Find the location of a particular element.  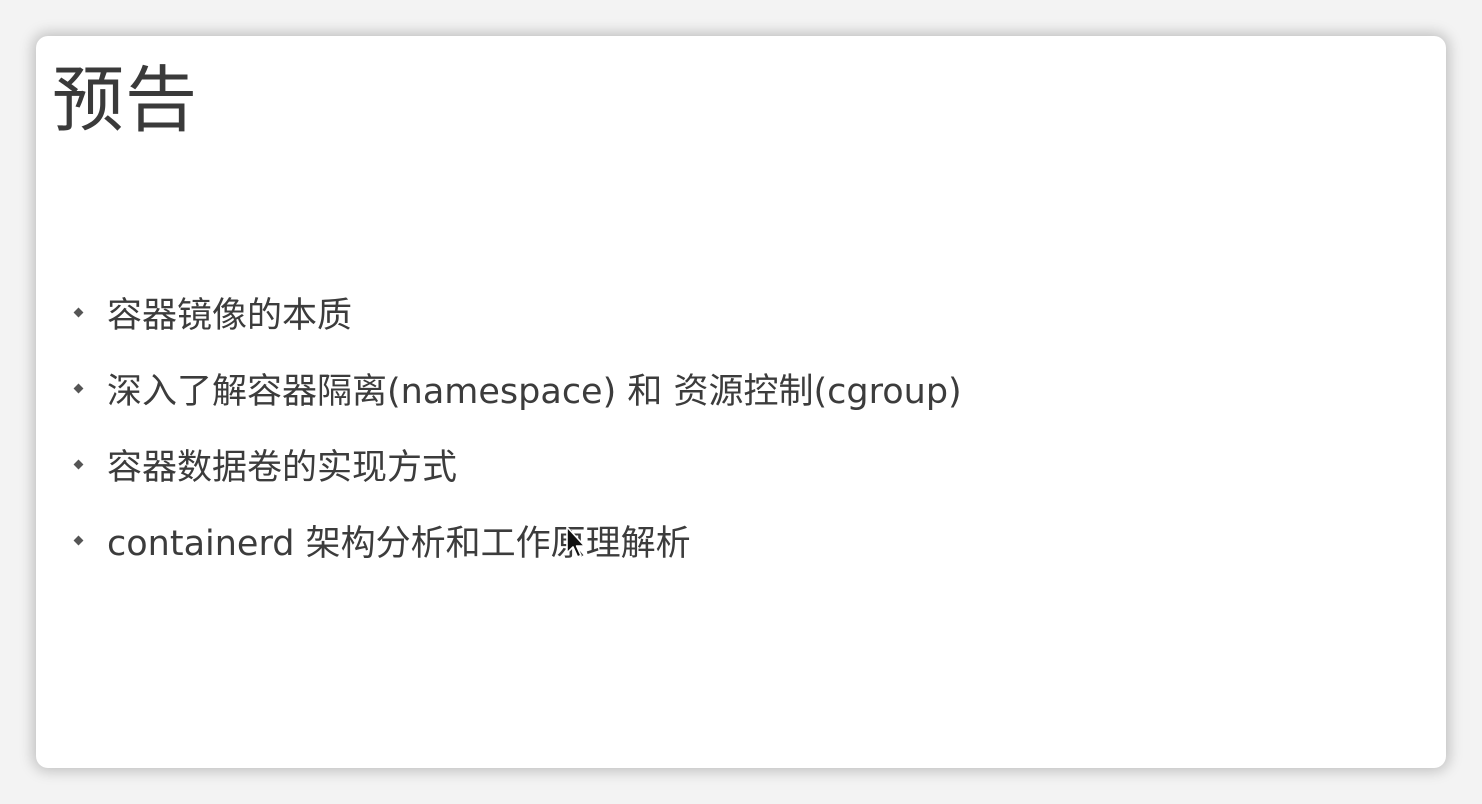

list-item: 容器镜像的本质 is located at coordinates (517, 312).